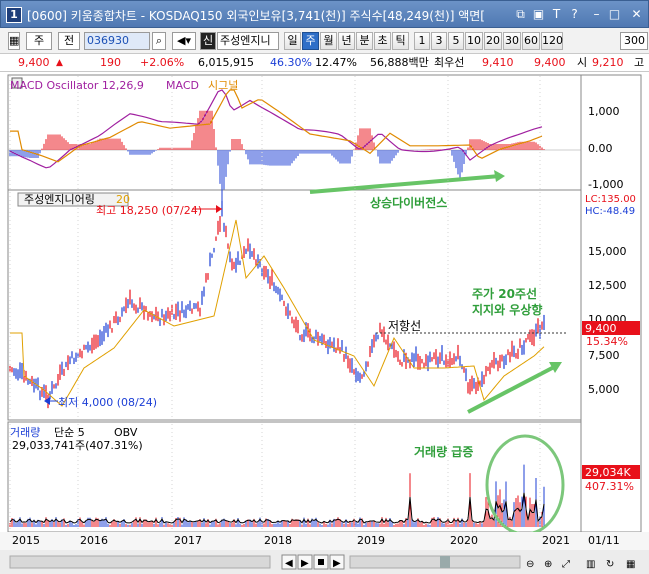 The image size is (649, 574). Describe the element at coordinates (14, 41) in the screenshot. I see `grid-toggle-icon: ▦` at that location.